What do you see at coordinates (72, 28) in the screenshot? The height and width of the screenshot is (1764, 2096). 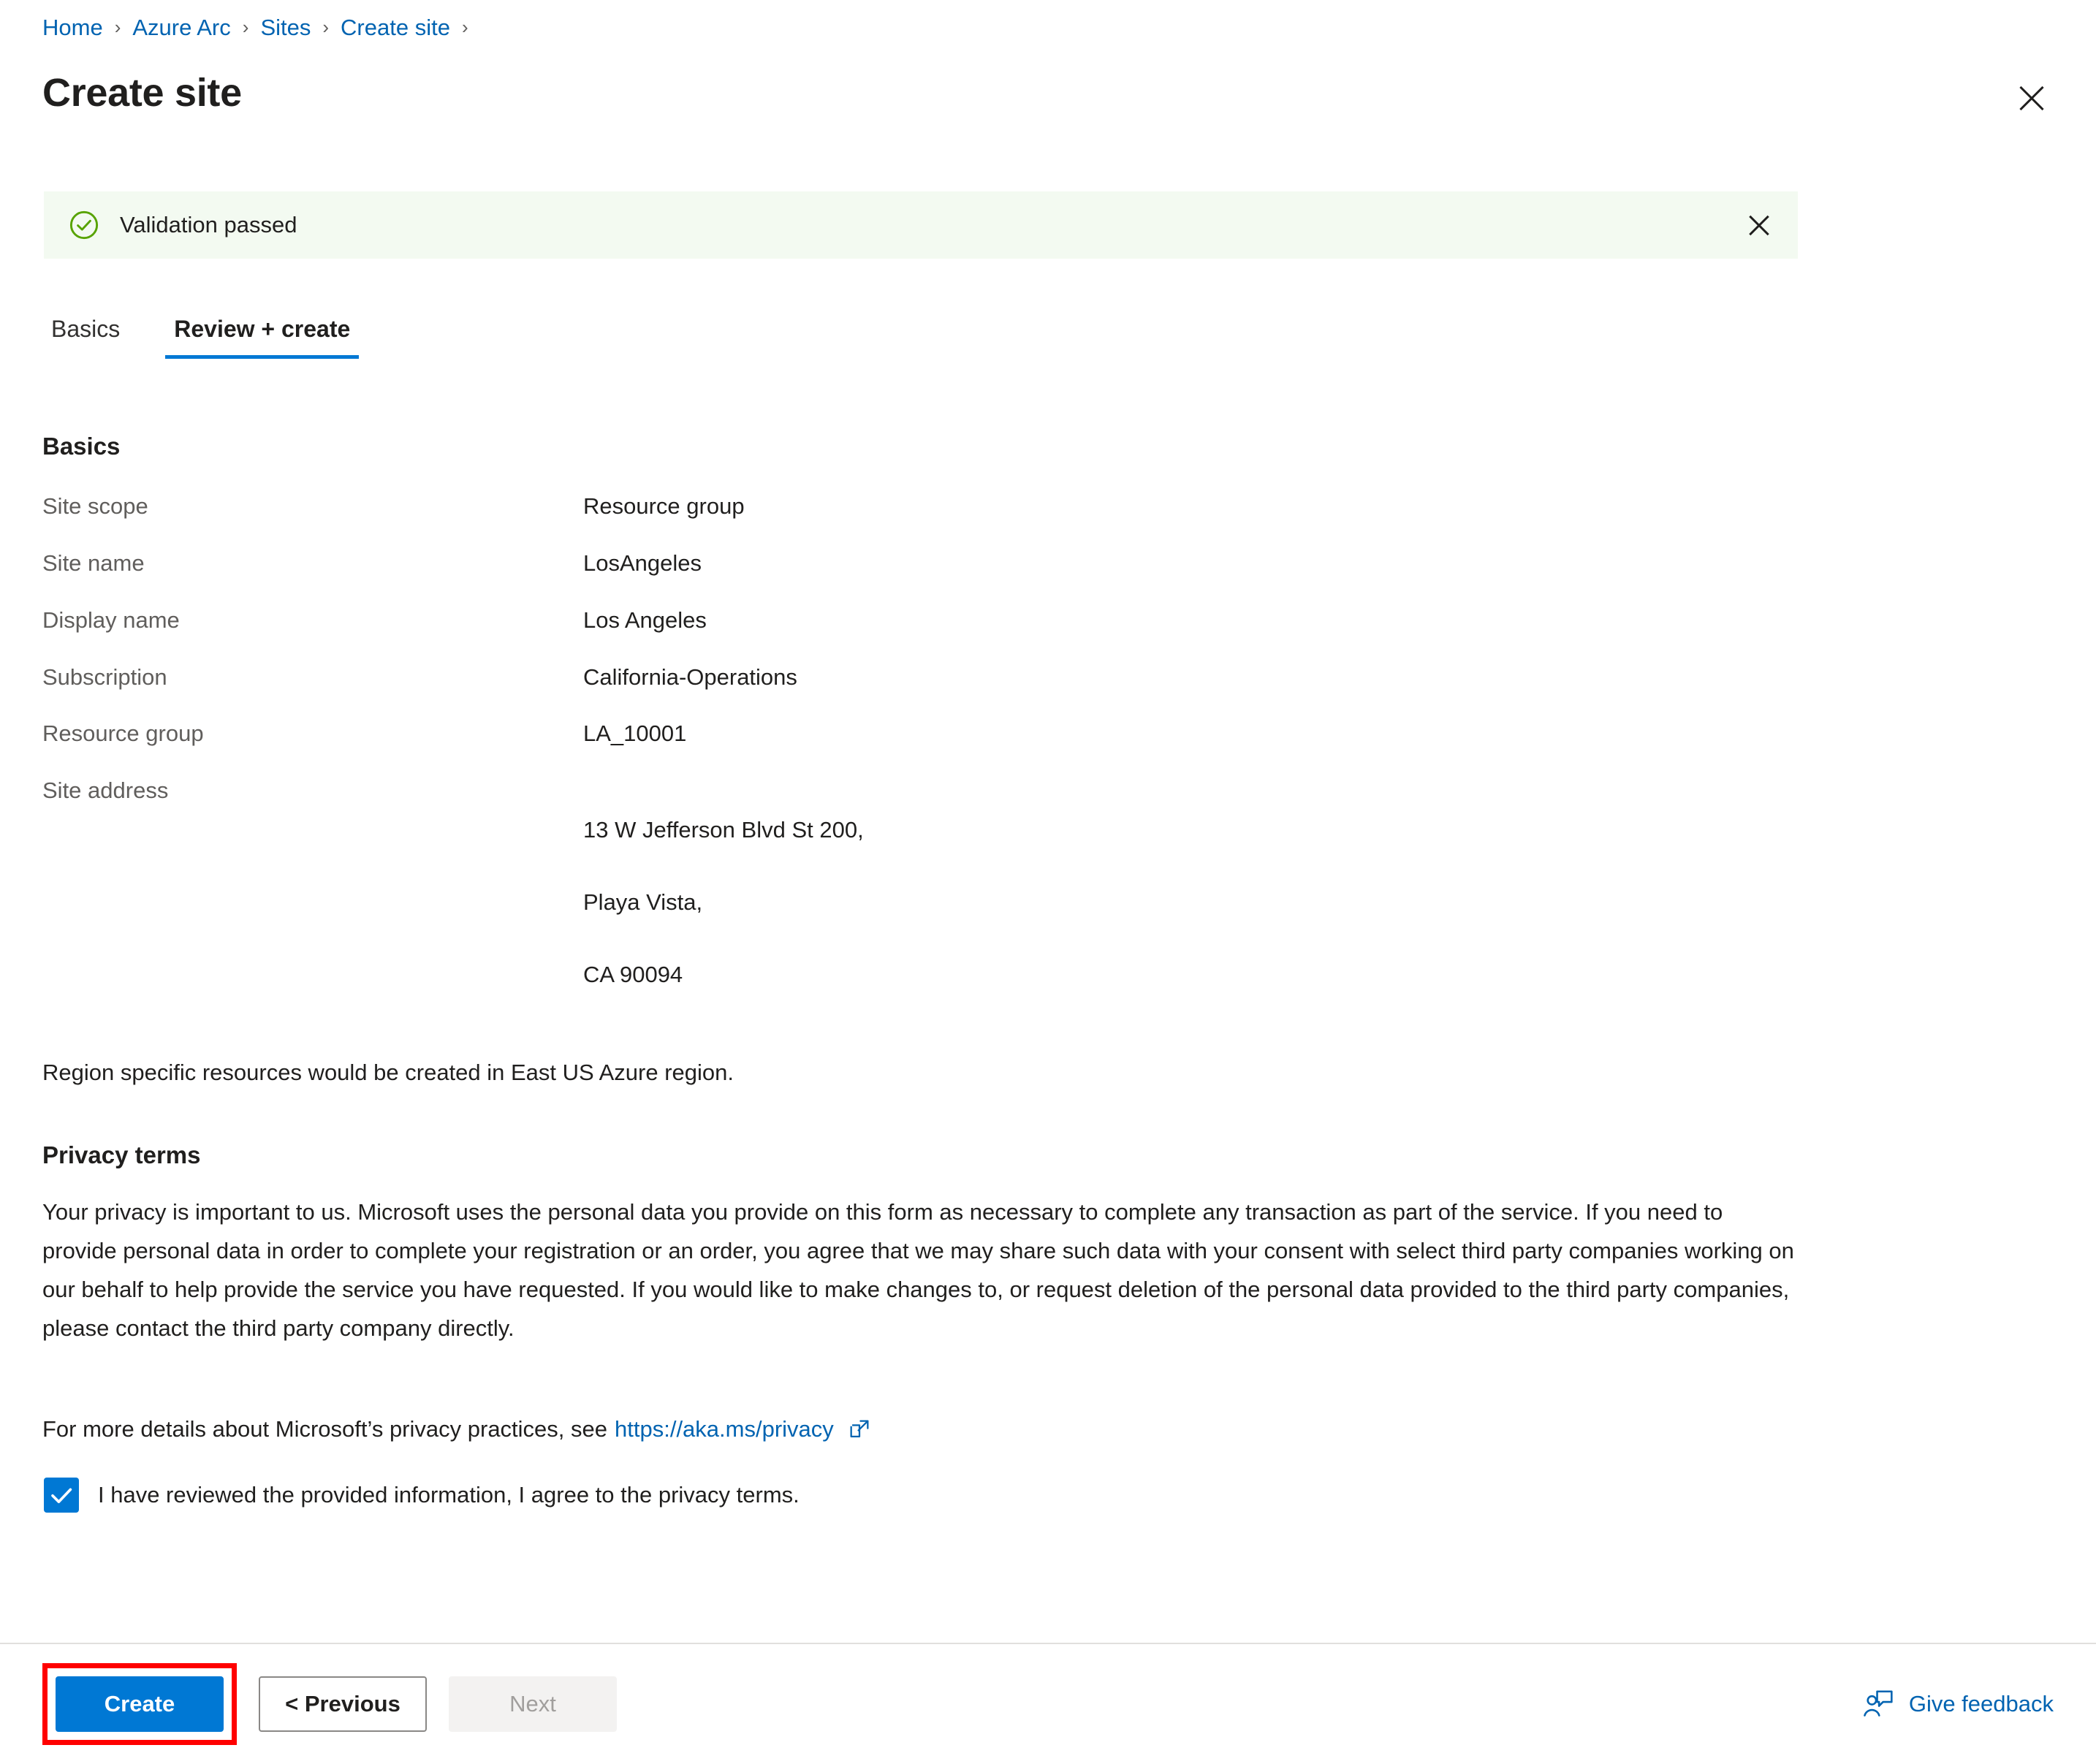 I see `breadcrumb-item-home: Home` at bounding box center [72, 28].